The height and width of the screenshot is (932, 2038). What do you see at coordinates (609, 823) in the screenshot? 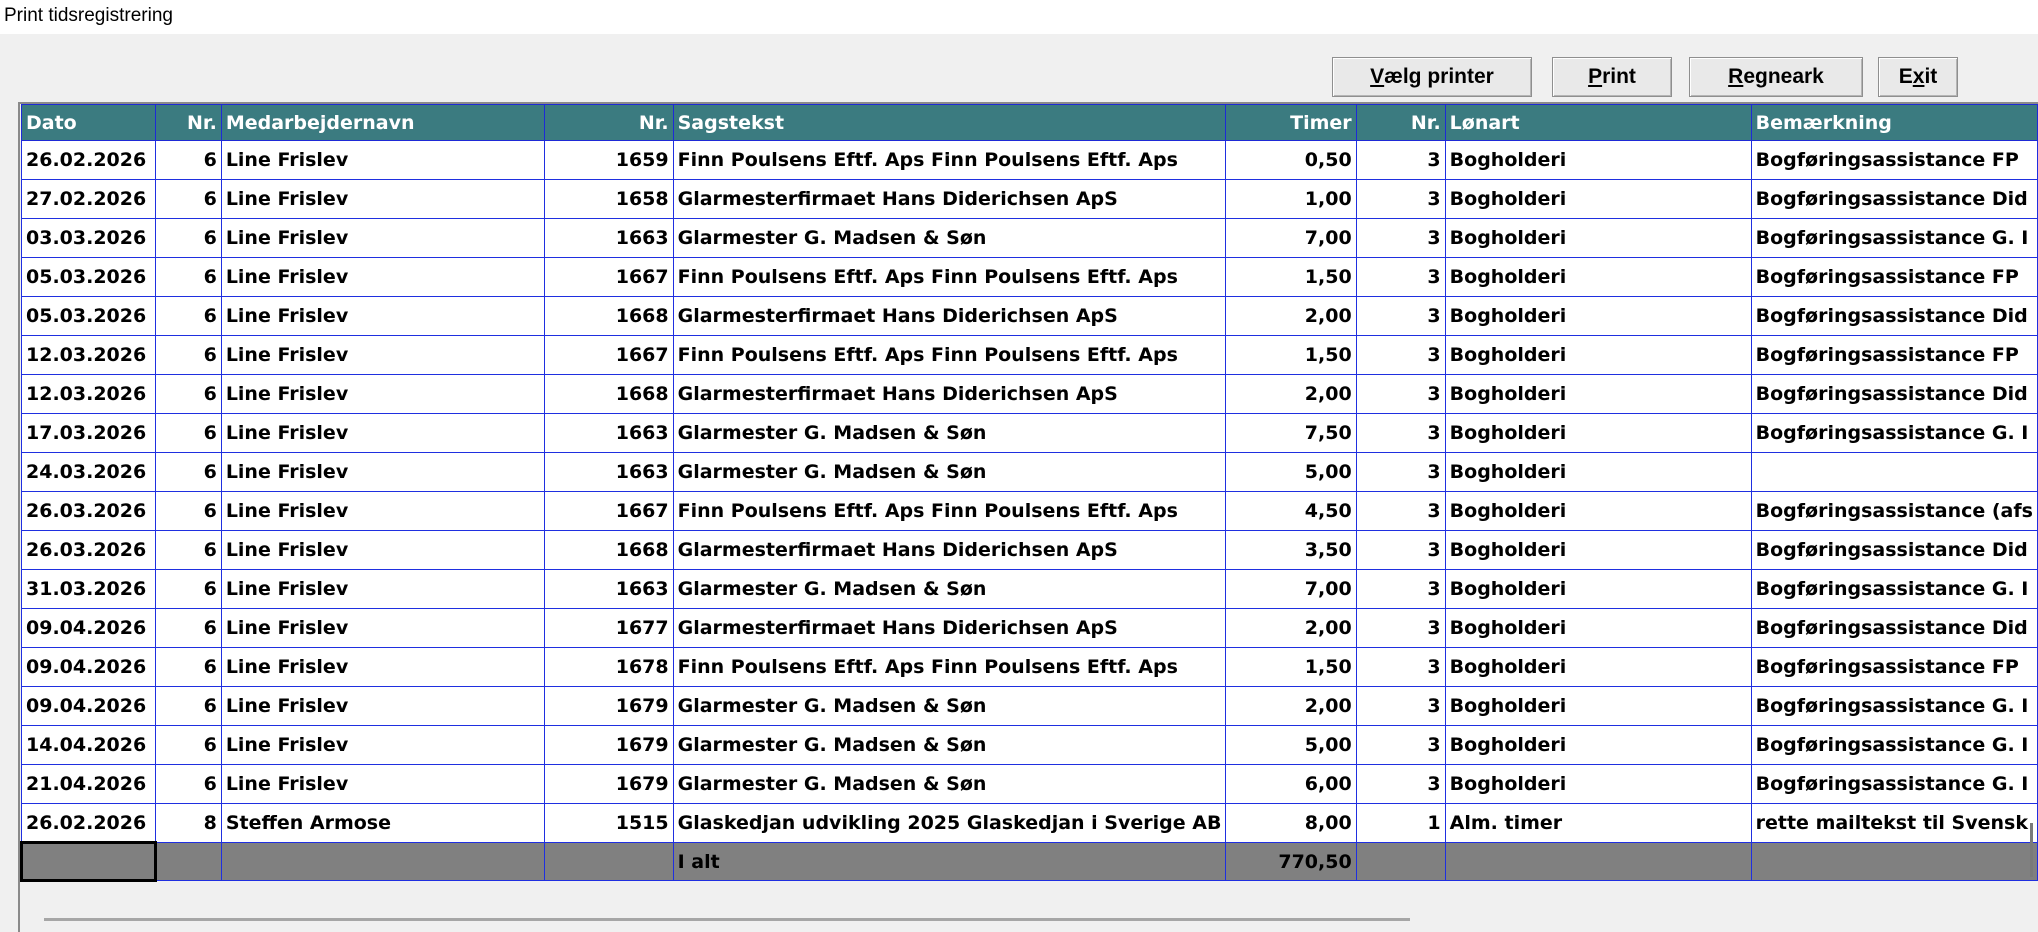
I see `cell-case-nr: 1515` at bounding box center [609, 823].